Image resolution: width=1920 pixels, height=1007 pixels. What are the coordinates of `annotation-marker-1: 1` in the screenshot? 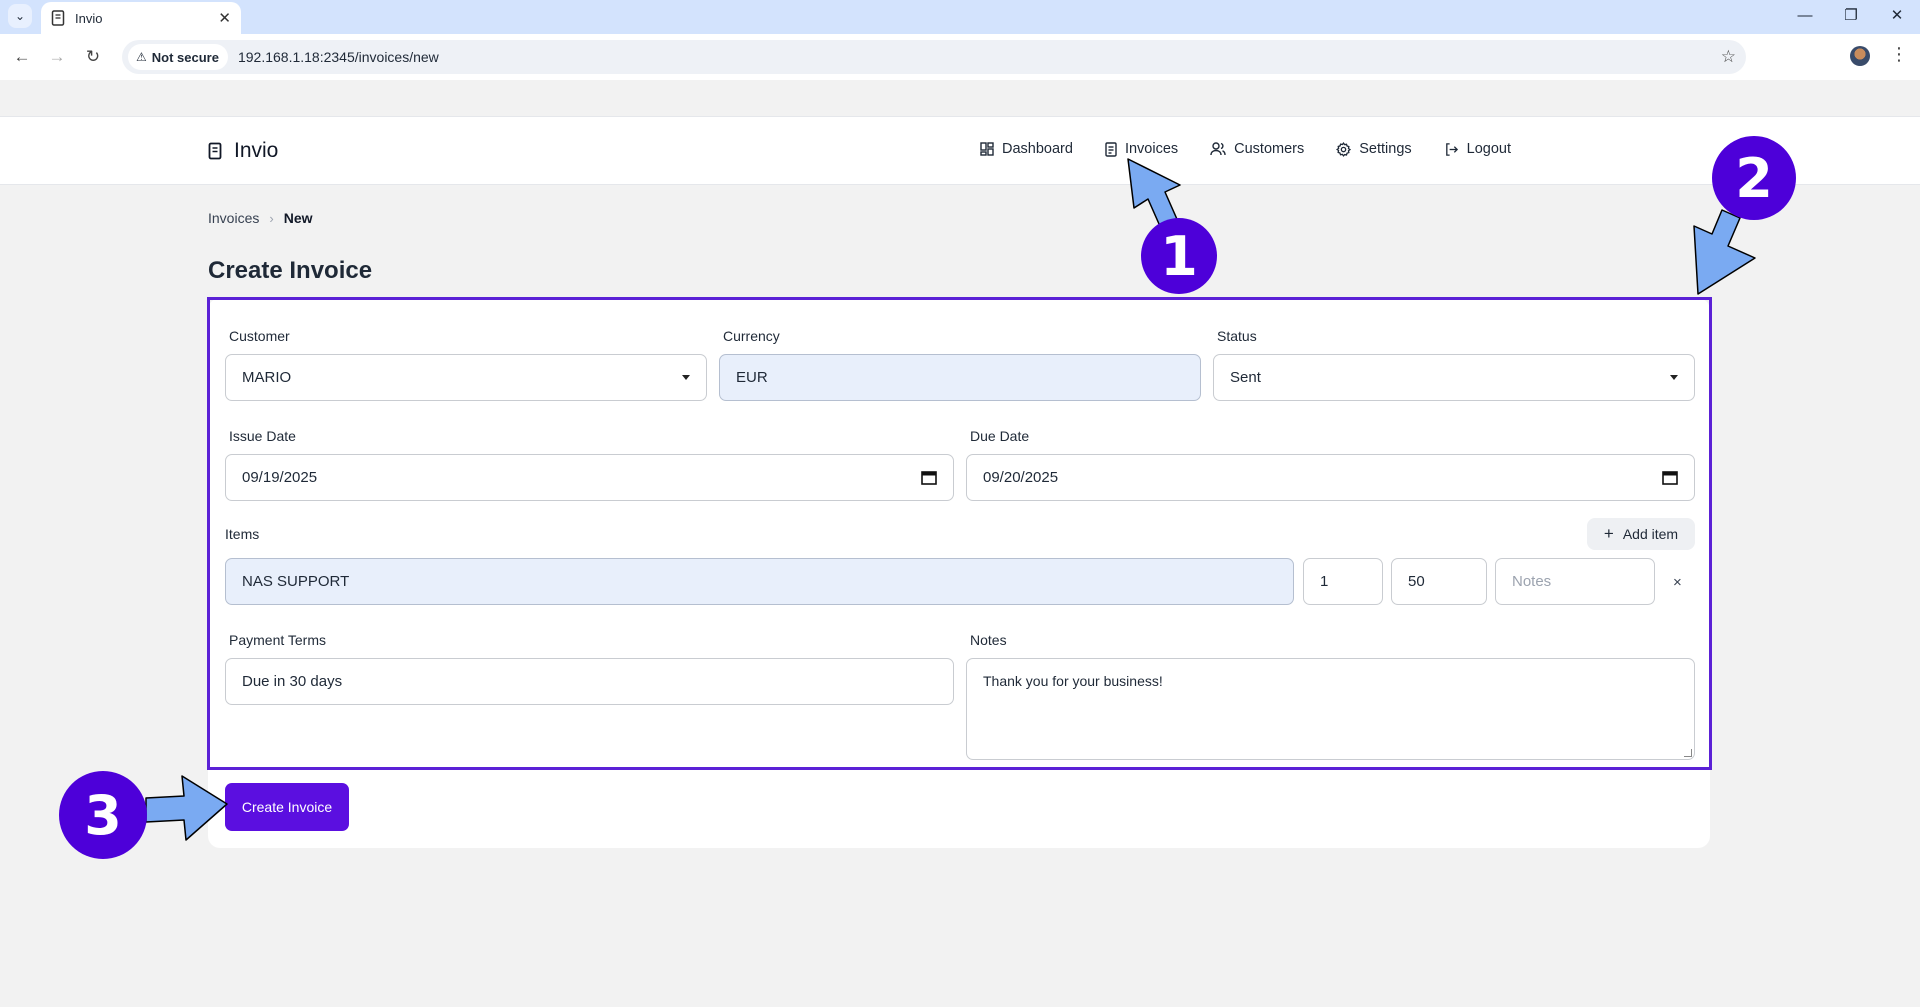 It's located at (1179, 256).